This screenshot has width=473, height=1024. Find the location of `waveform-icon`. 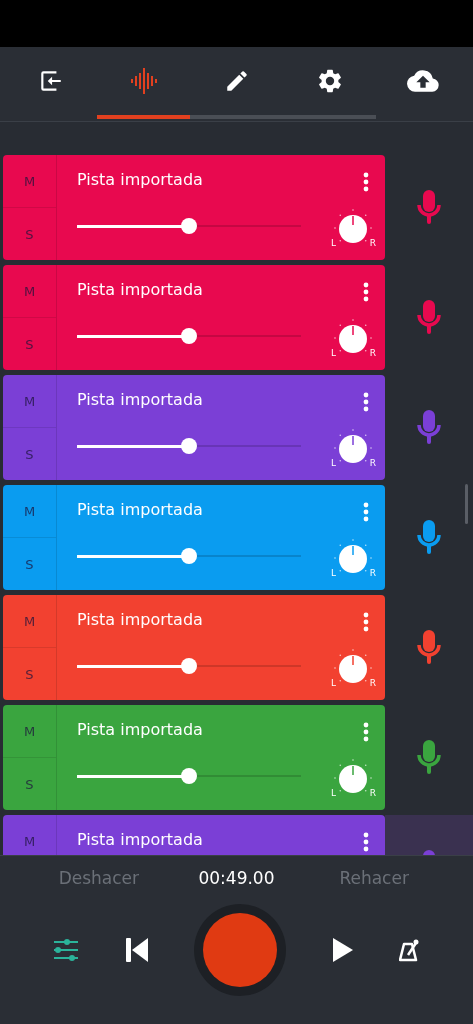

waveform-icon is located at coordinates (143, 81).